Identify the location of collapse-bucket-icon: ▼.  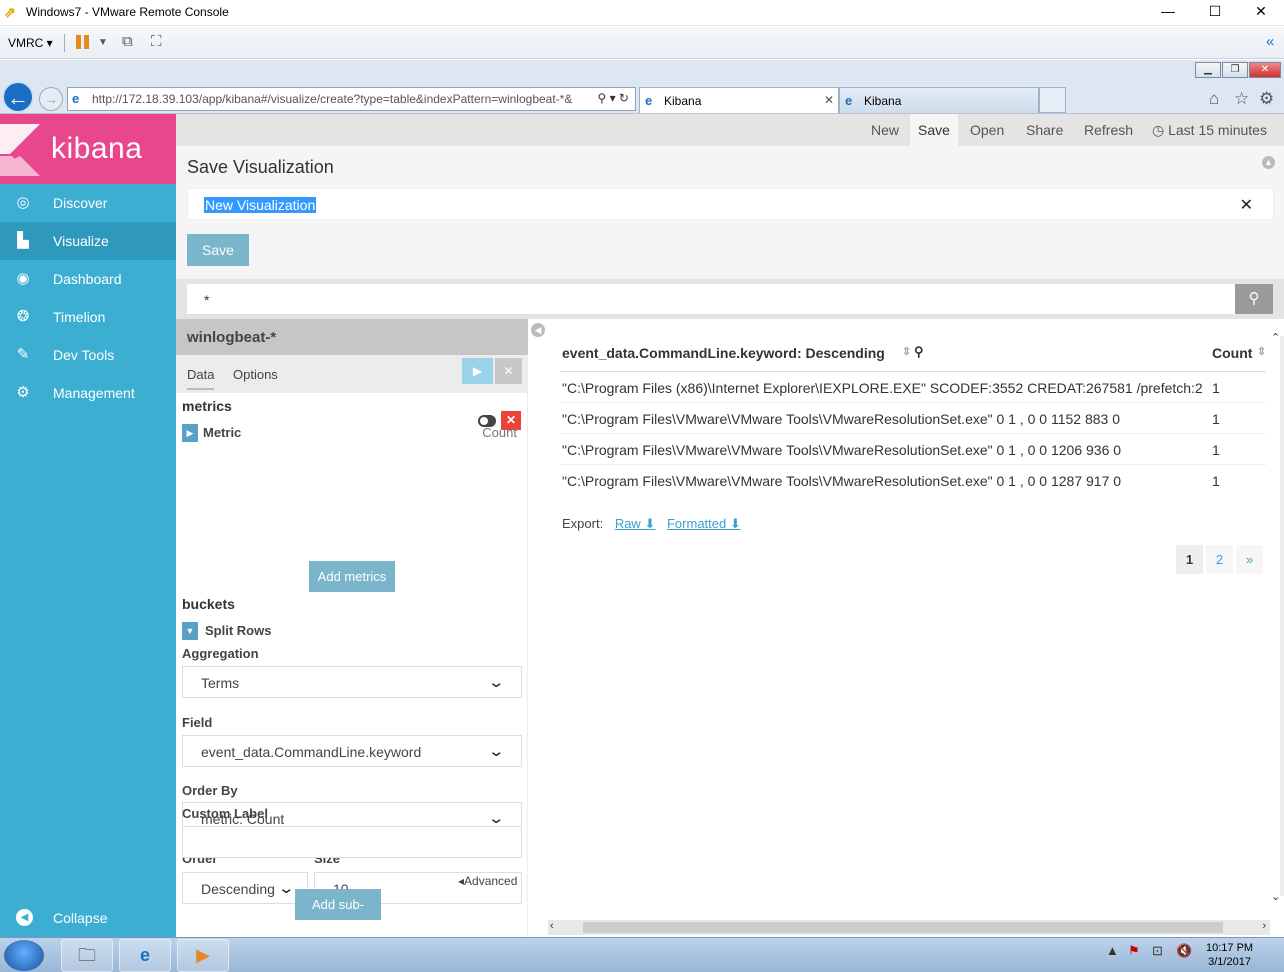
(190, 631).